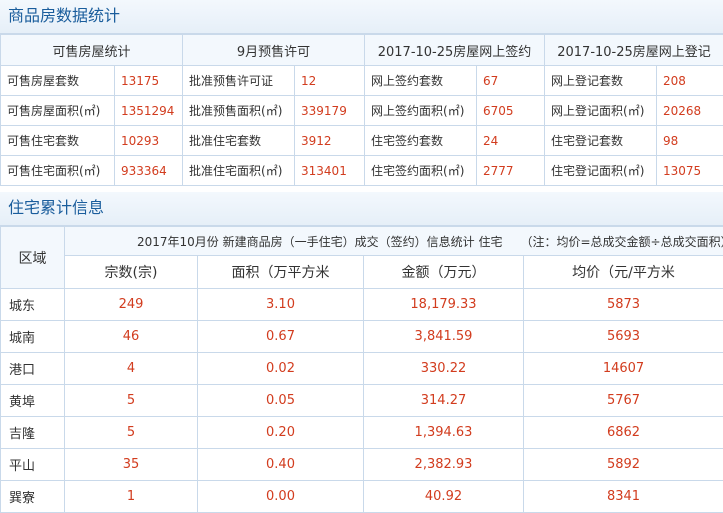  Describe the element at coordinates (148, 170) in the screenshot. I see `stat-value: 933364` at that location.